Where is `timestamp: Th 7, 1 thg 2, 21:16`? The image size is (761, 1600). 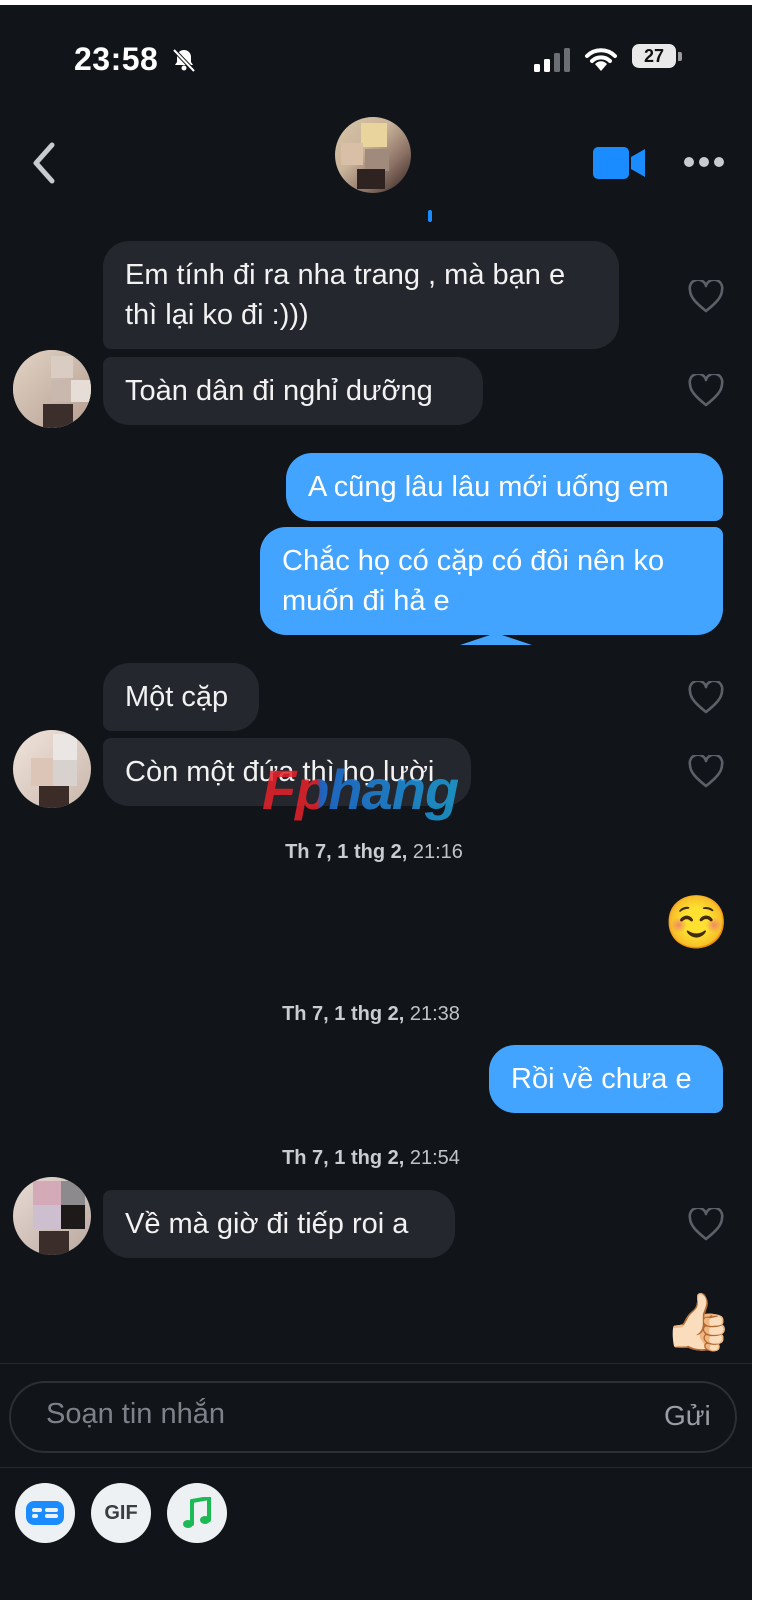 timestamp: Th 7, 1 thg 2, 21:16 is located at coordinates (374, 852).